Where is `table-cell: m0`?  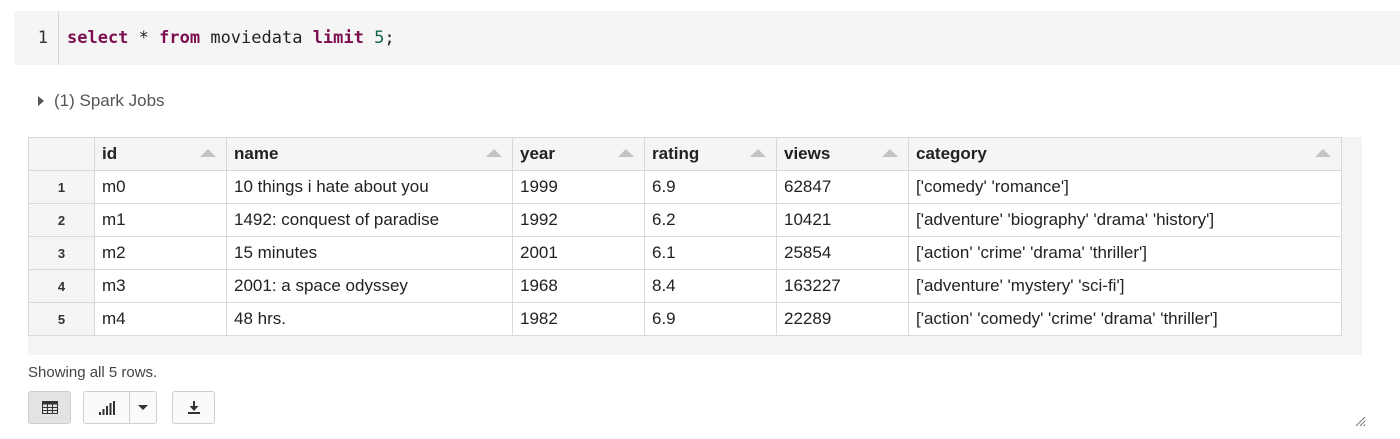 table-cell: m0 is located at coordinates (160, 187).